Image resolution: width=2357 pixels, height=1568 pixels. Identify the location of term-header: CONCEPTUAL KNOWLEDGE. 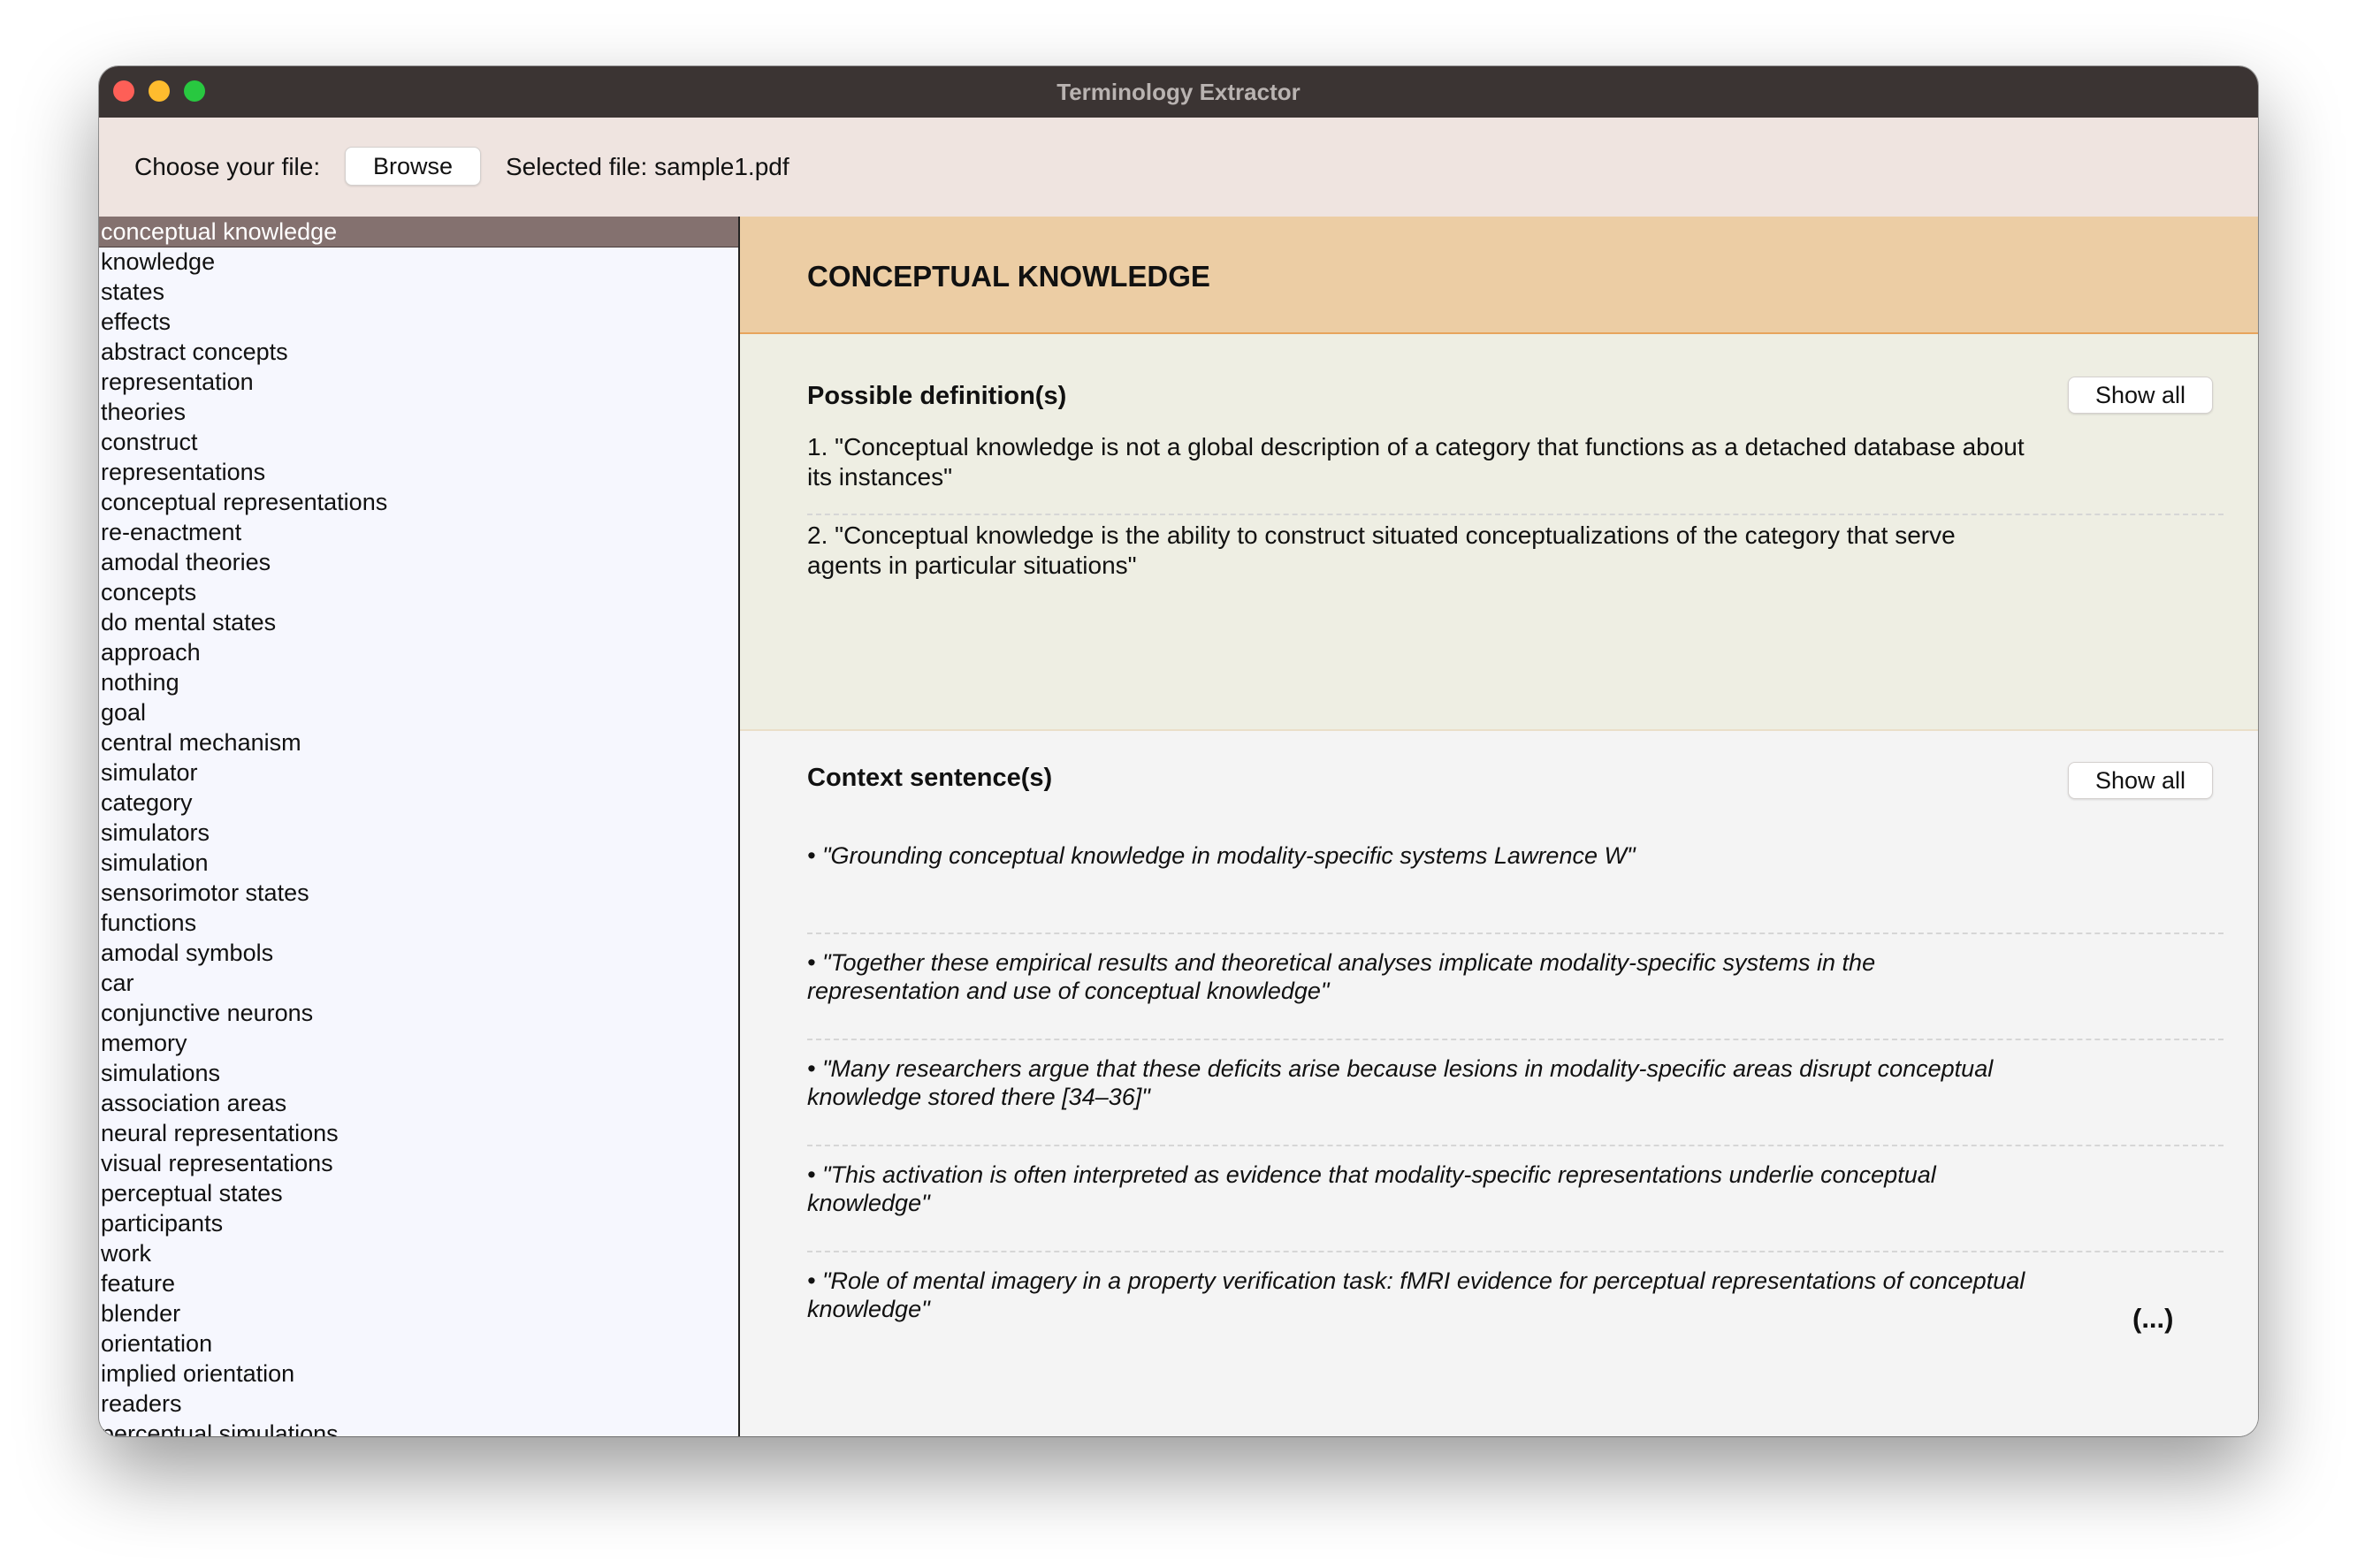
(1499, 275).